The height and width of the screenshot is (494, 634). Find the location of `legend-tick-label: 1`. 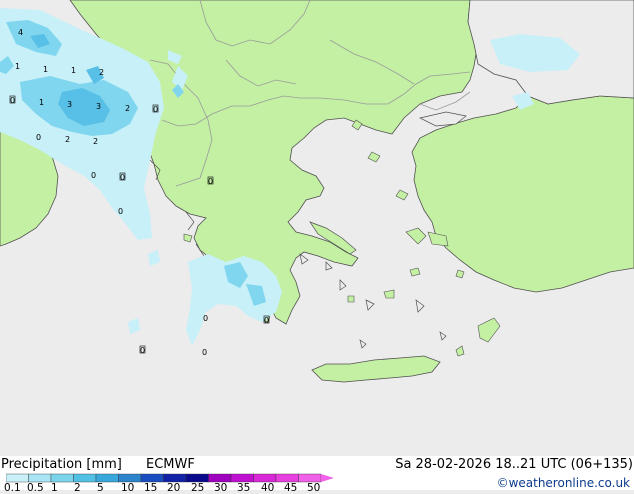

legend-tick-label: 1 is located at coordinates (54, 488).